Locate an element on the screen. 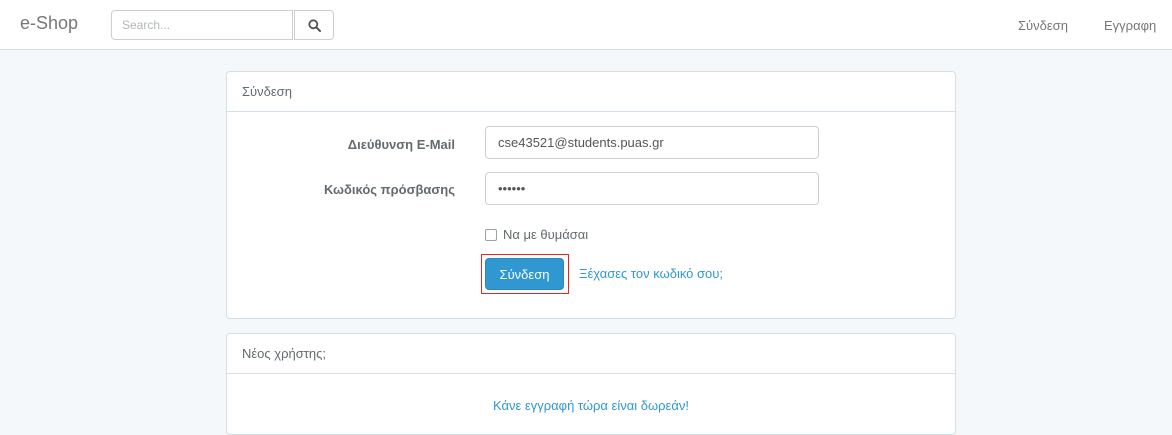 Image resolution: width=1172 pixels, height=435 pixels. password-label: Κωδικός πρόσβασης is located at coordinates (389, 189).